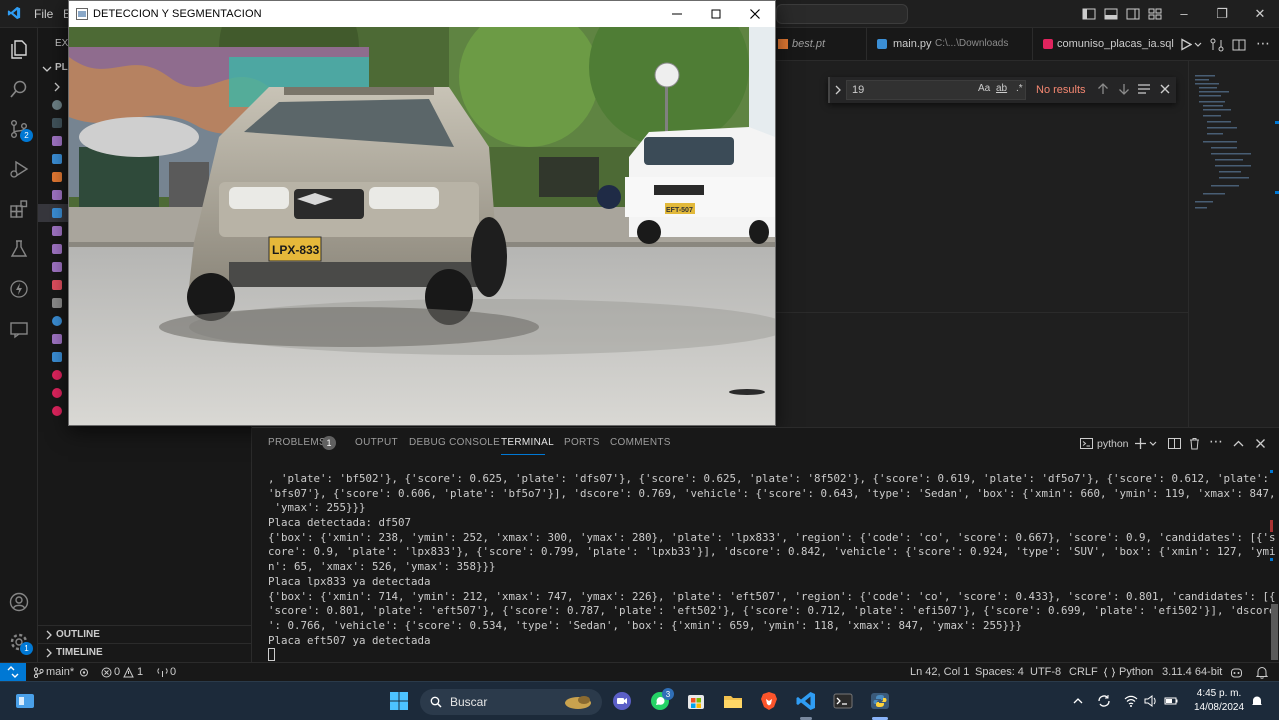 The height and width of the screenshot is (720, 1279). Describe the element at coordinates (1233, 244) in the screenshot. I see `minimap` at that location.